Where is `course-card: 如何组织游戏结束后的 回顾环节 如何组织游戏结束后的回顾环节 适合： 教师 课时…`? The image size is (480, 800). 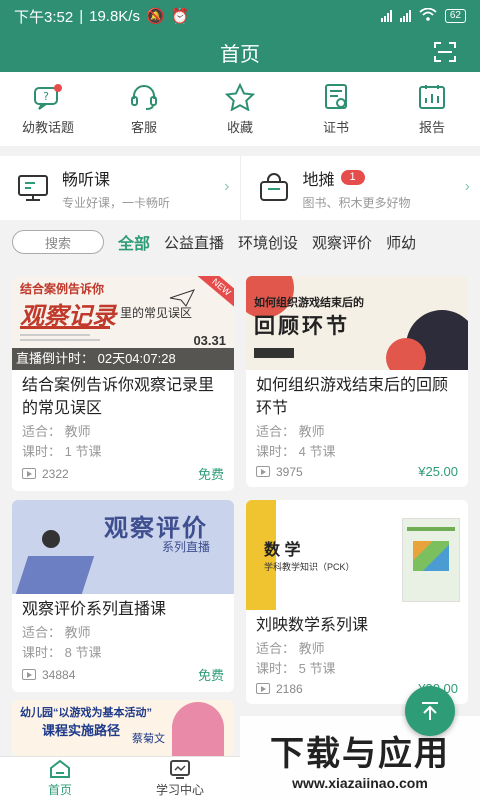
course-card: 如何组织游戏结束后的 回顾环节 如何组织游戏结束后的回顾环节 适合： 教师 课时… is located at coordinates (357, 381).